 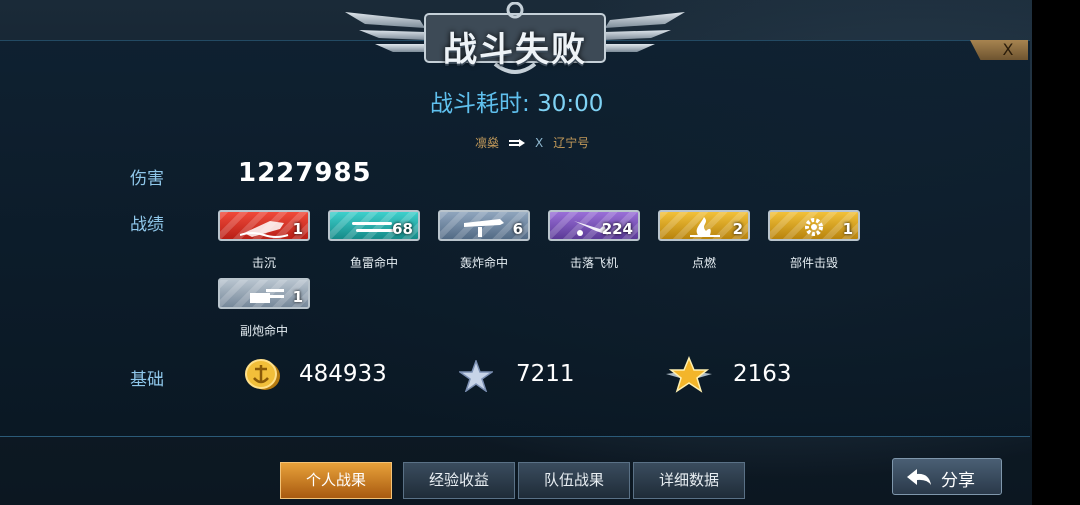 I want to click on duration-value: 30:00, so click(x=570, y=104).